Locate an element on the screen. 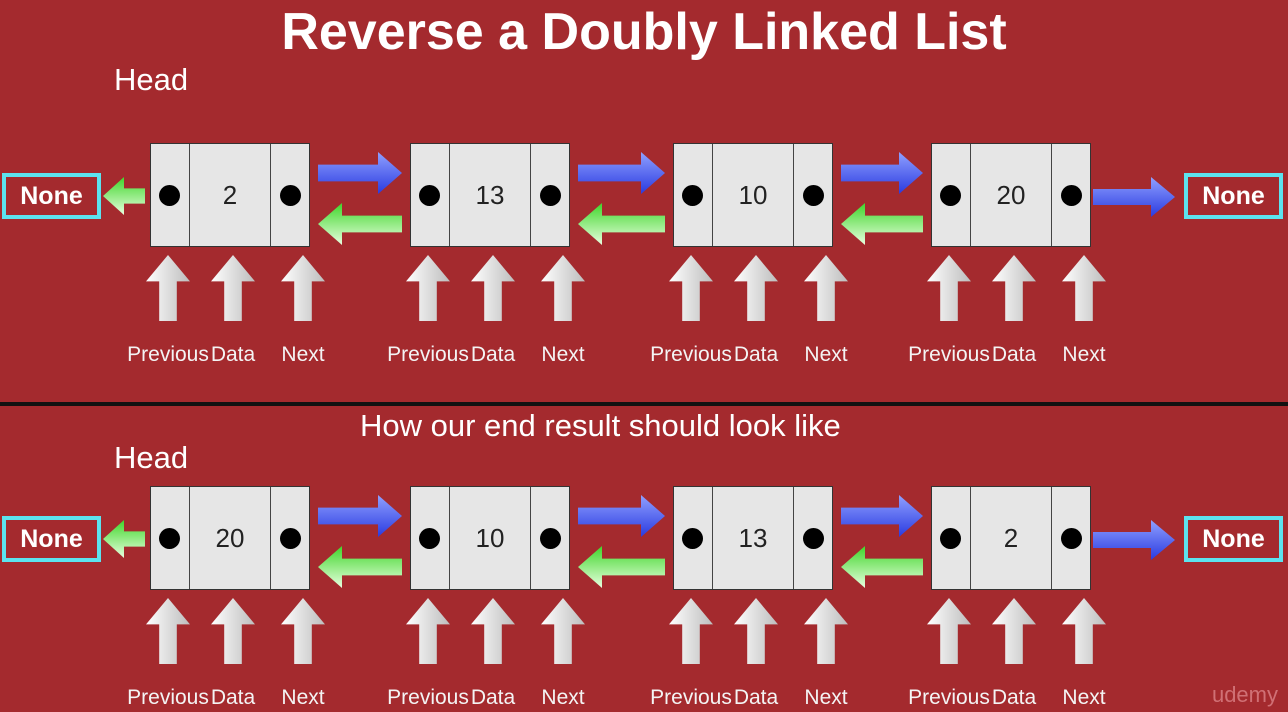  subtitle: How our end result should look like is located at coordinates (600, 425).